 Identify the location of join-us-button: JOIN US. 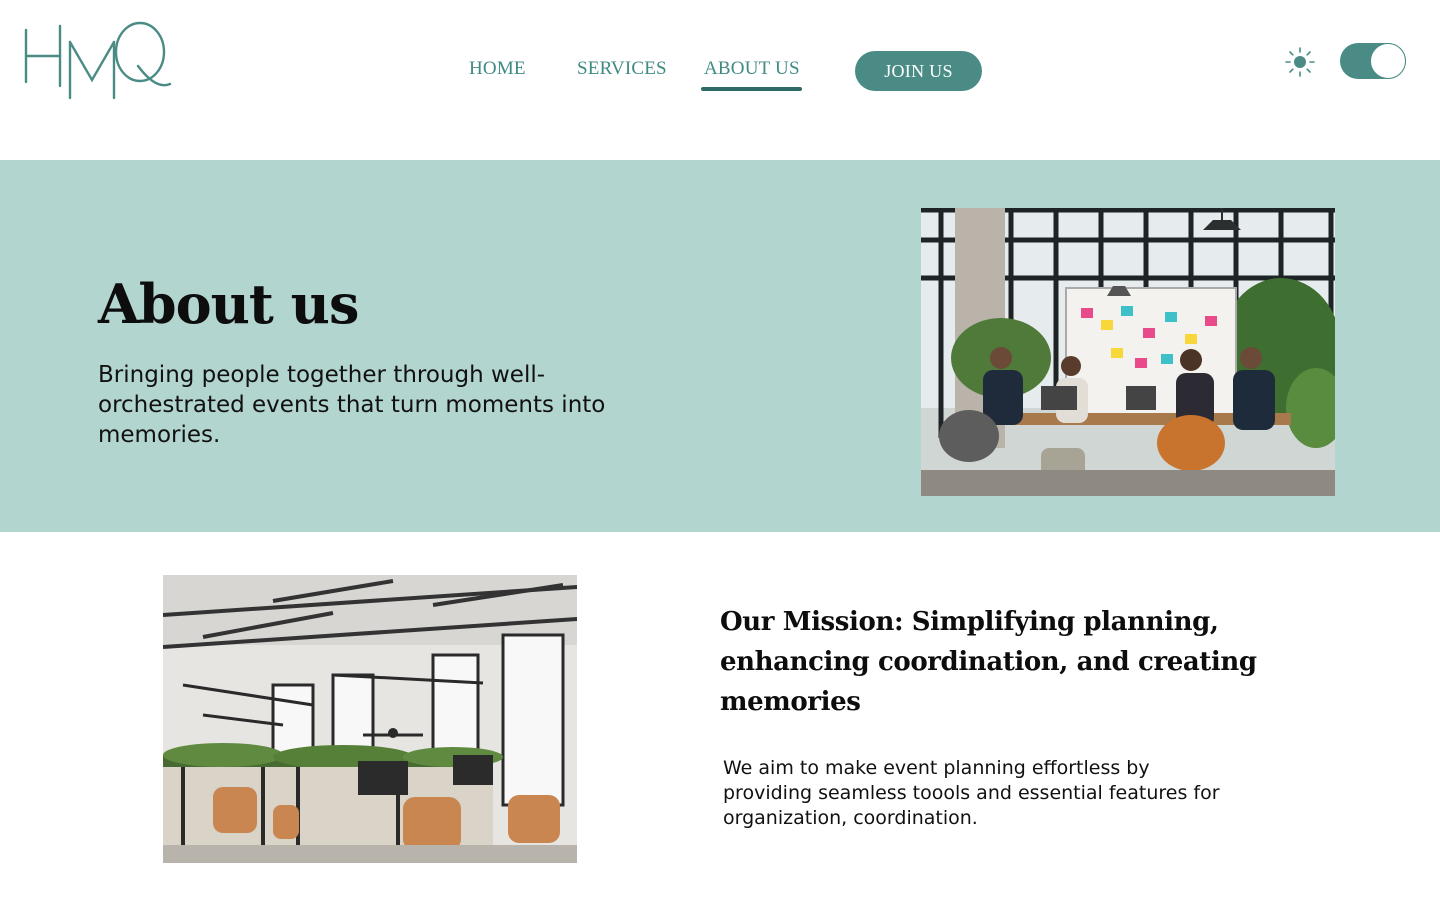
(918, 71).